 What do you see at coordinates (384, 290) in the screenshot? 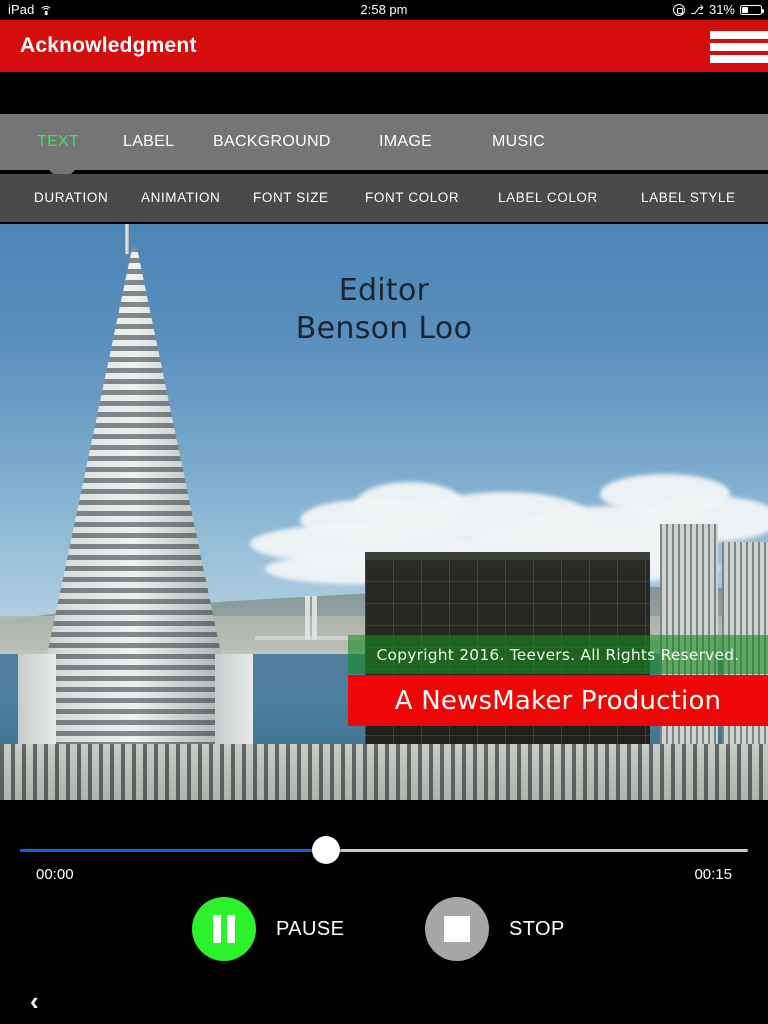
I see `credit-line-role: Editor` at bounding box center [384, 290].